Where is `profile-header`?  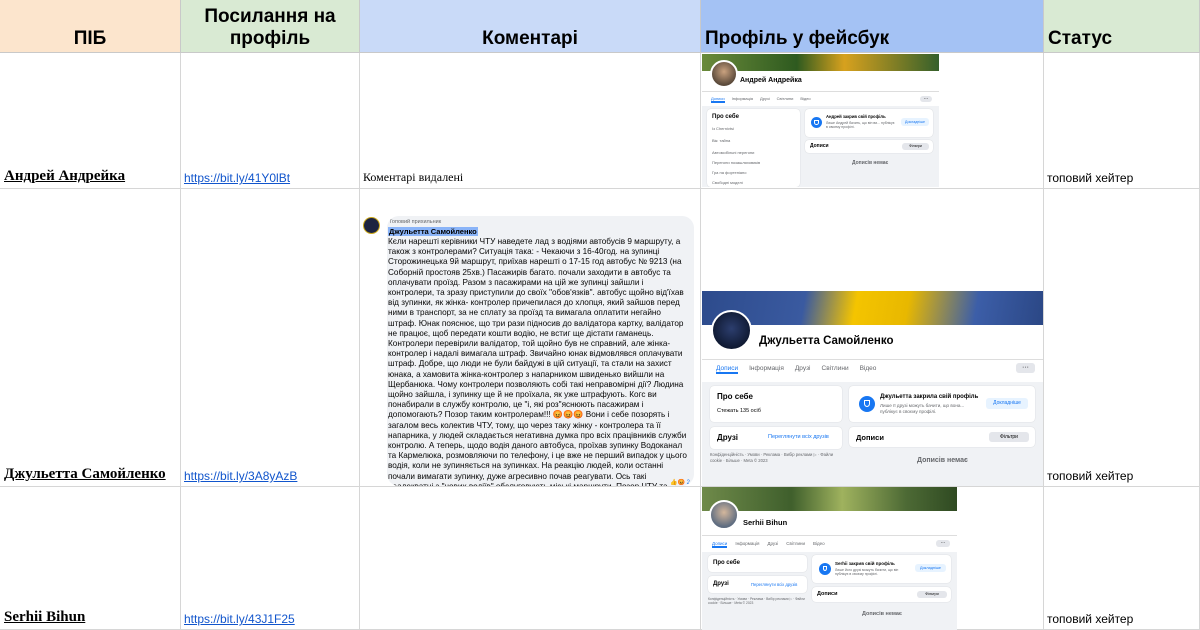 profile-header is located at coordinates (829, 523).